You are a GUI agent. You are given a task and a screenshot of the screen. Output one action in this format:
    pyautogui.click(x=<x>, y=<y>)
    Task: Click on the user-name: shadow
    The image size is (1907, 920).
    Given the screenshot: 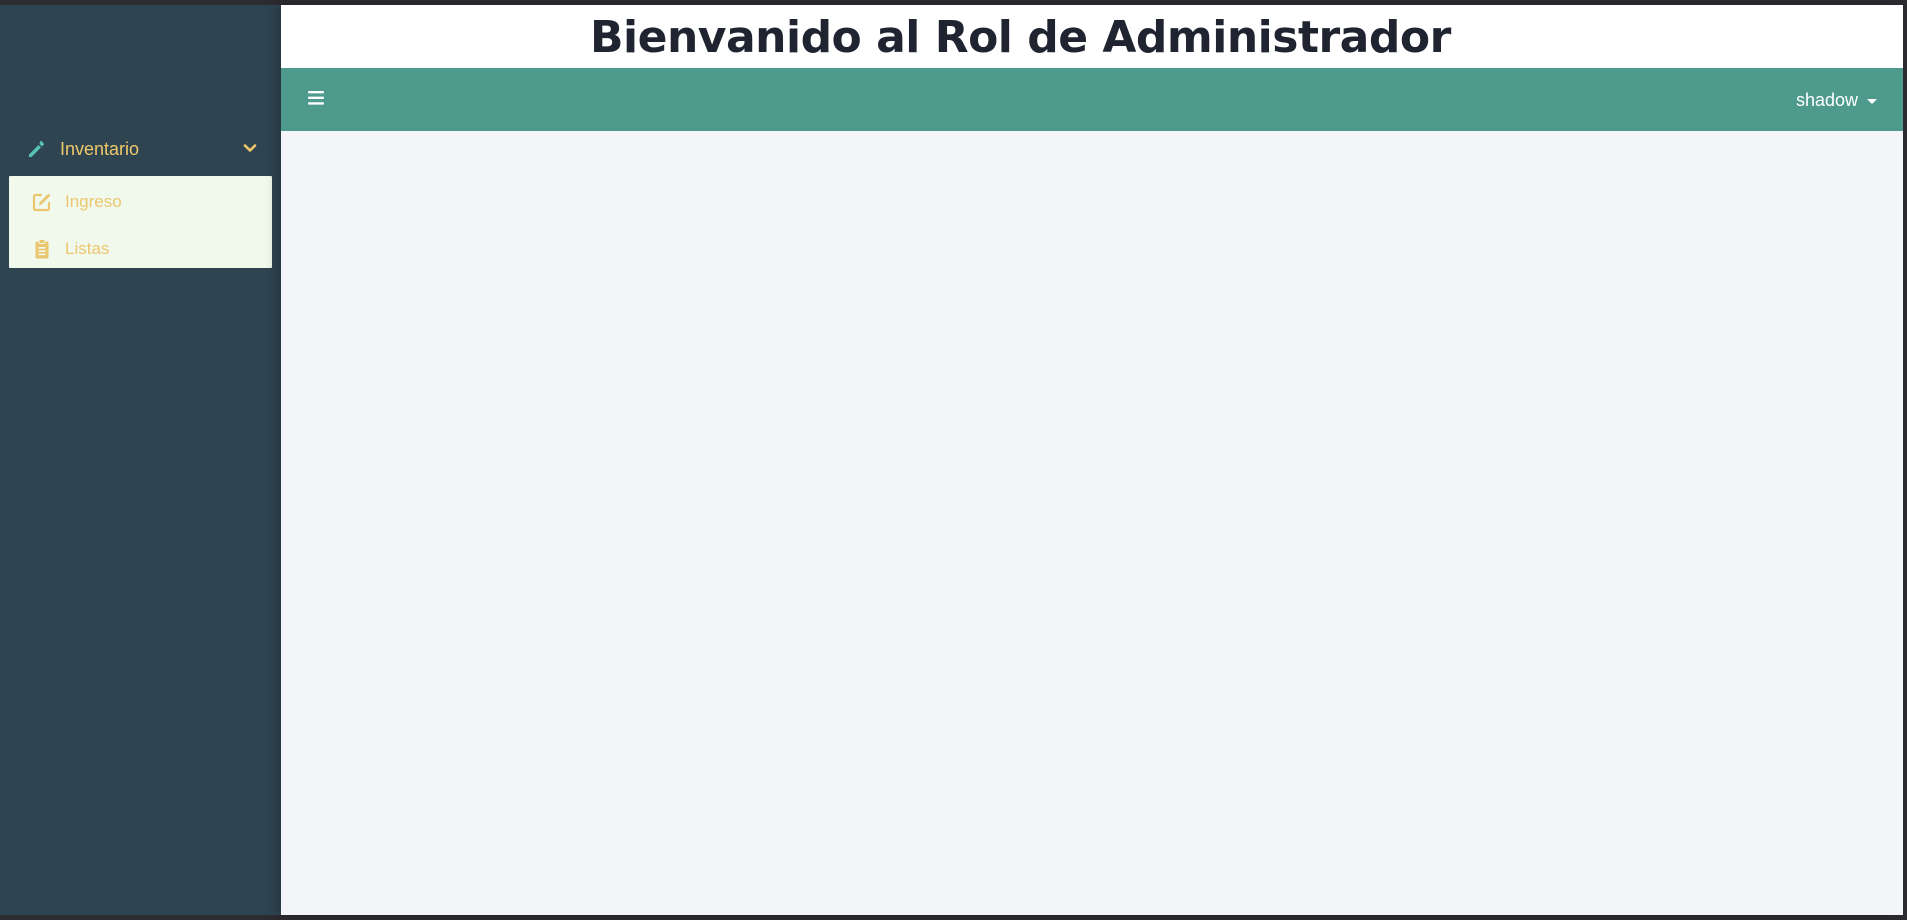 What is the action you would take?
    pyautogui.click(x=1826, y=100)
    